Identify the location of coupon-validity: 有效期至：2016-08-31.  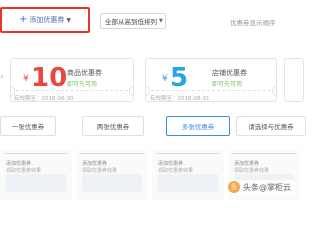
(180, 99).